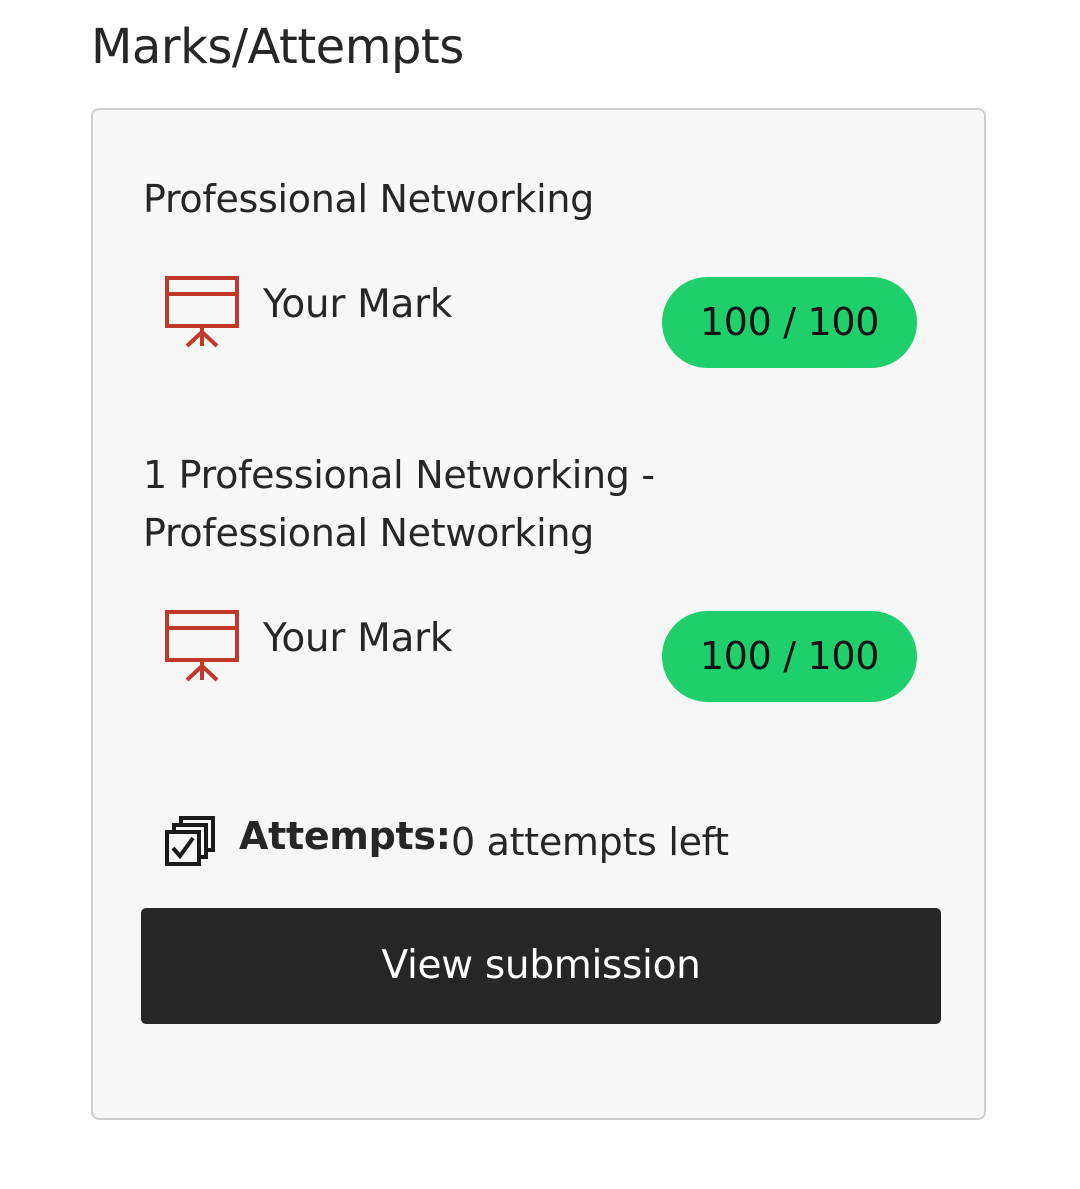 Image resolution: width=1080 pixels, height=1189 pixels. What do you see at coordinates (368, 199) in the screenshot?
I see `section-title: Professional Networking` at bounding box center [368, 199].